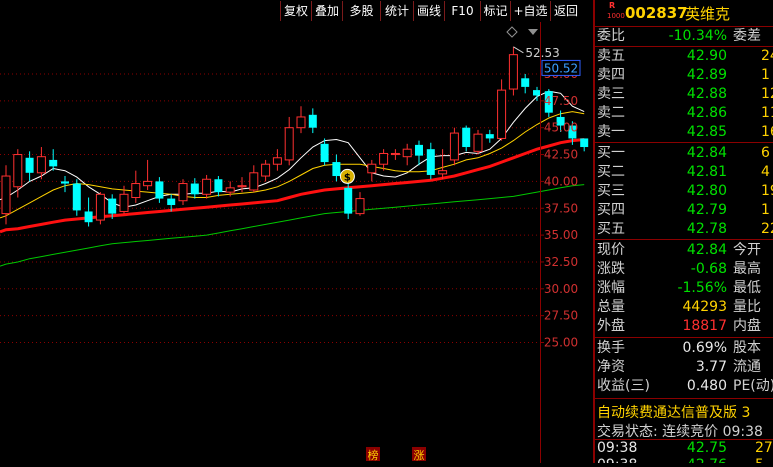 This screenshot has width=773, height=467. Describe the element at coordinates (611, 36) in the screenshot. I see `weibi-label: 委比` at that location.